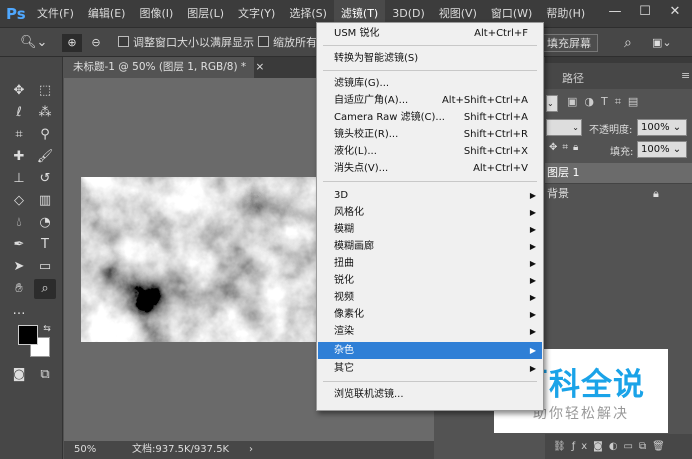  Describe the element at coordinates (675, 12) in the screenshot. I see `close-window-icon: ✕` at that location.